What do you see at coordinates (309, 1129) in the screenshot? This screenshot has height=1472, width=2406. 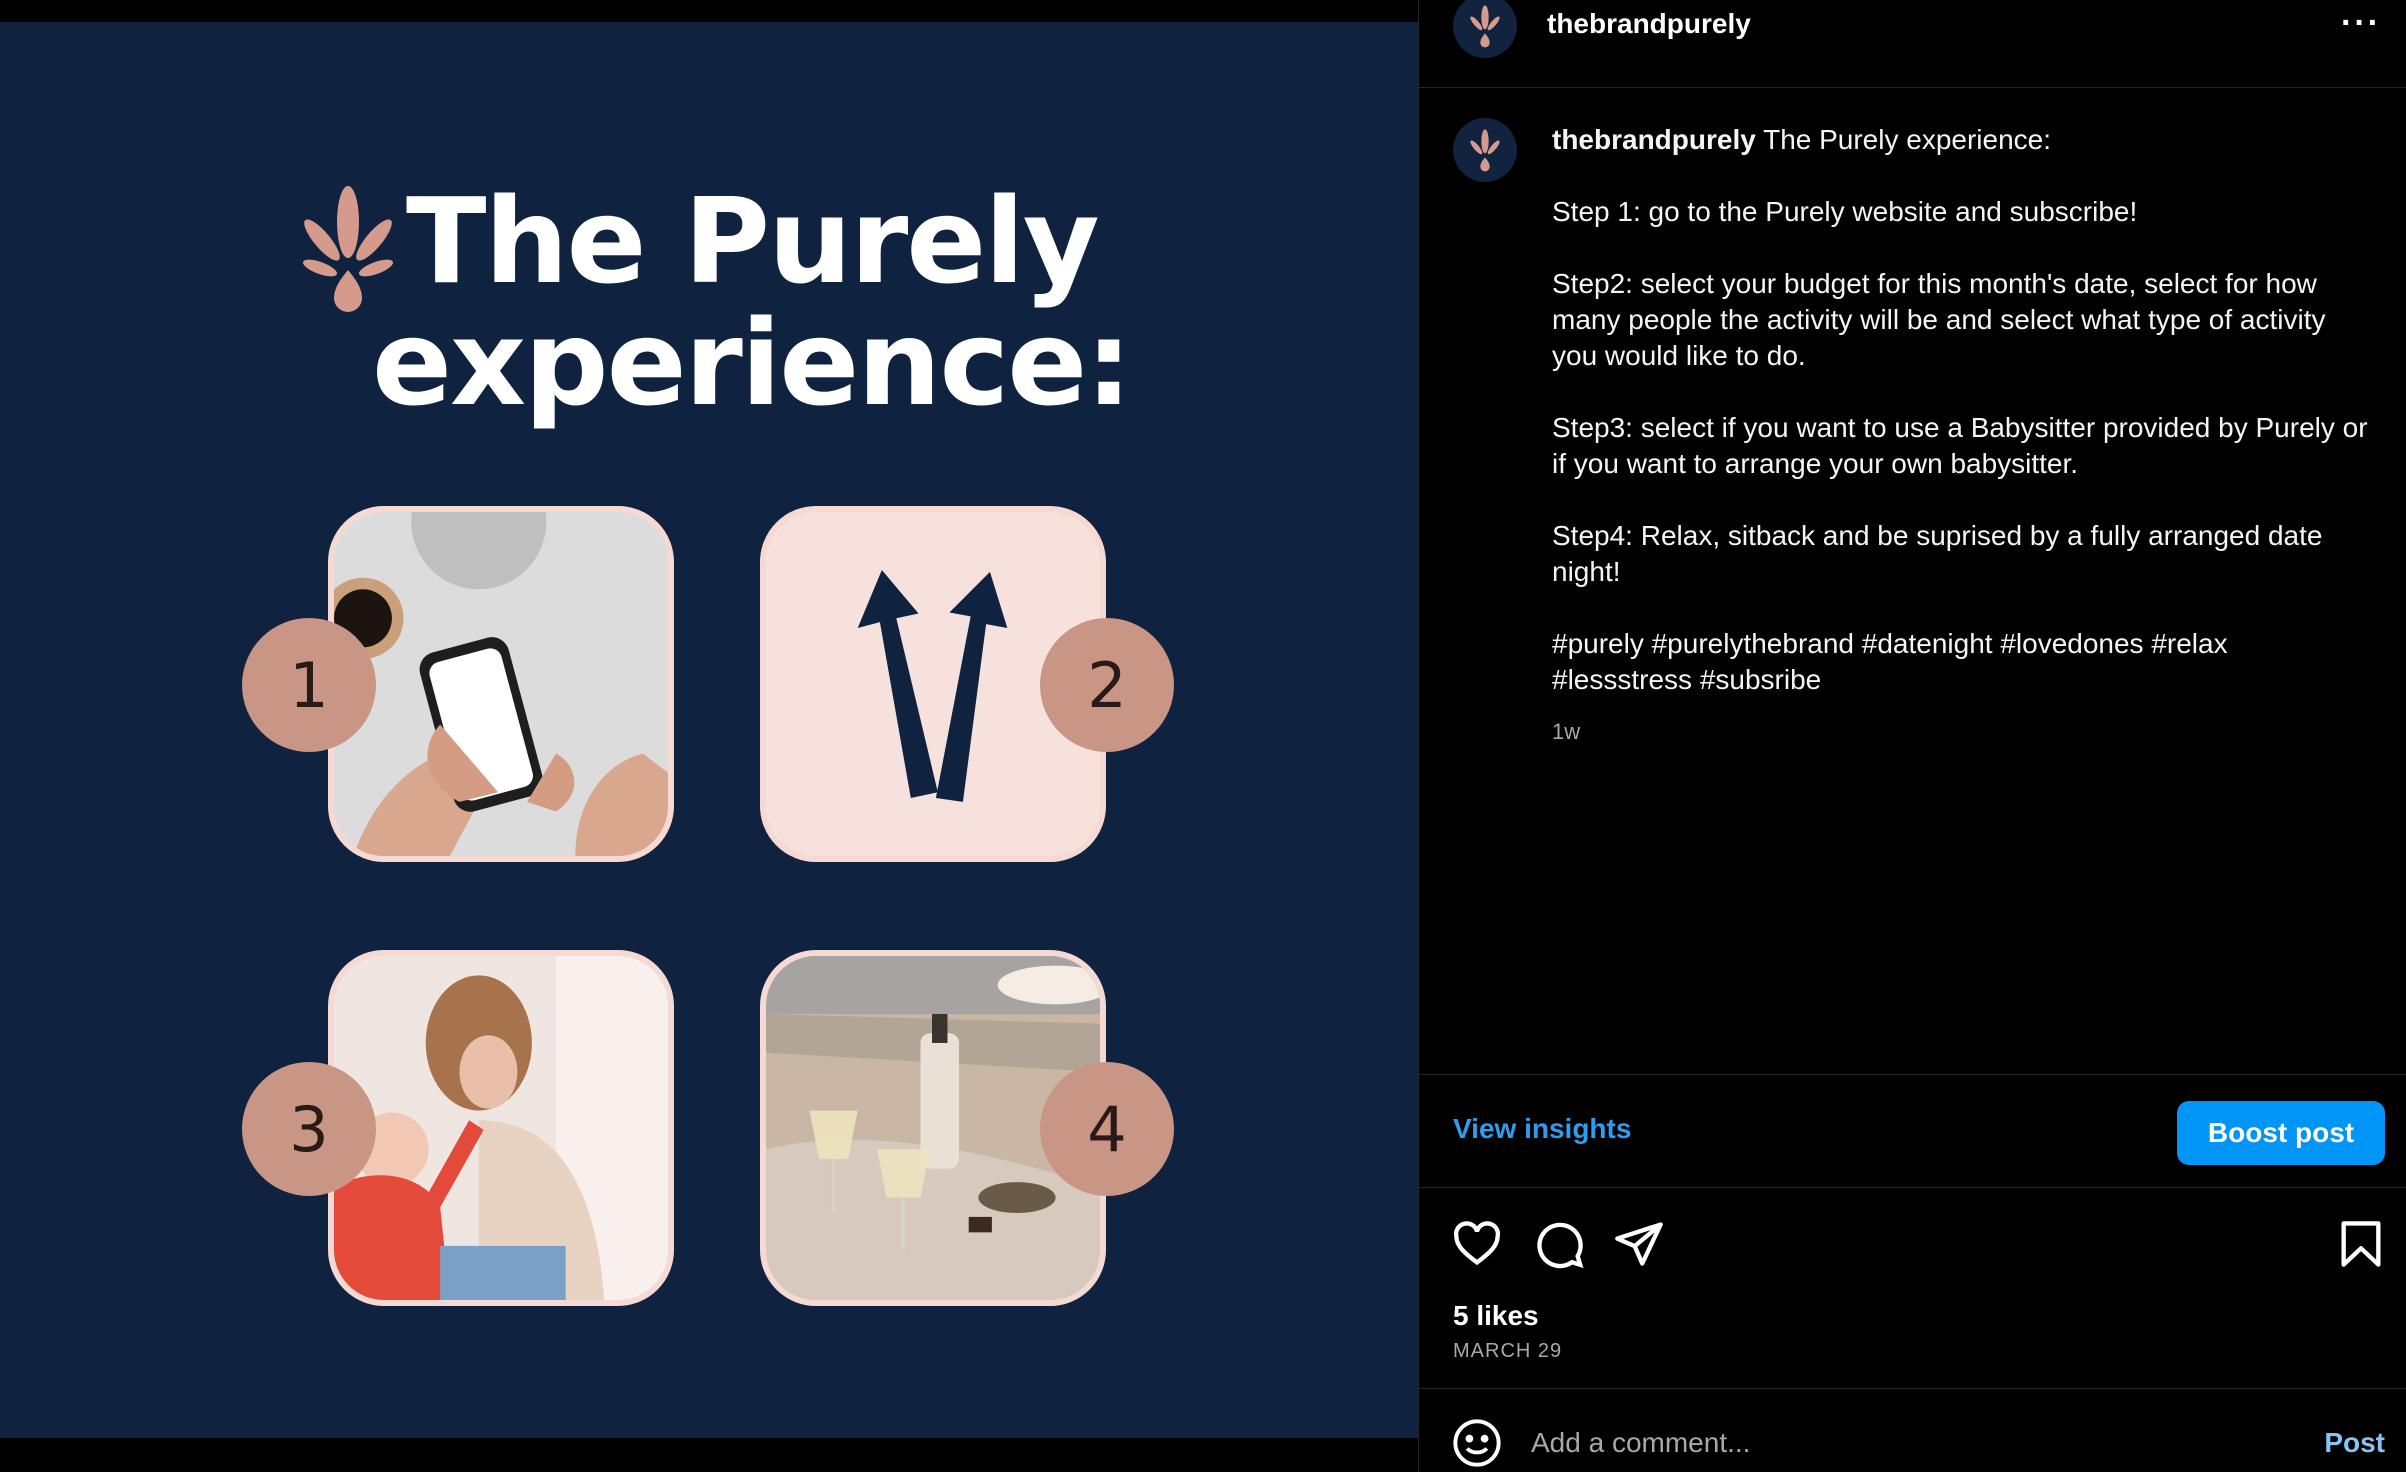 I see `step-number-badge: 3` at bounding box center [309, 1129].